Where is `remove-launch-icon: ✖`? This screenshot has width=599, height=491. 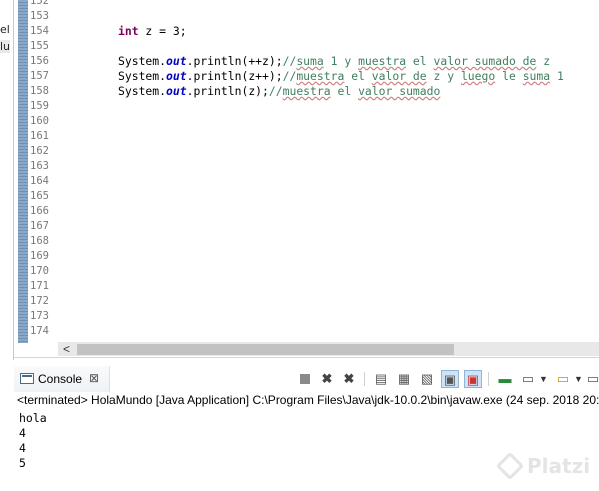
remove-launch-icon: ✖ is located at coordinates (327, 379).